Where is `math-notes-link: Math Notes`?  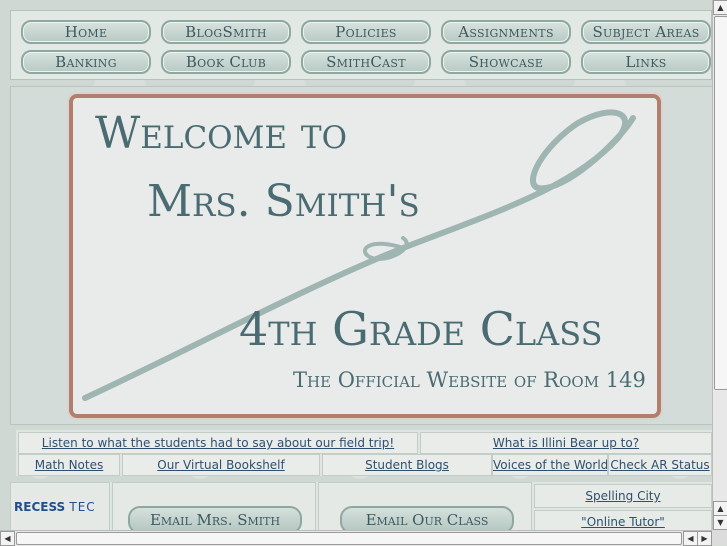 math-notes-link: Math Notes is located at coordinates (69, 465).